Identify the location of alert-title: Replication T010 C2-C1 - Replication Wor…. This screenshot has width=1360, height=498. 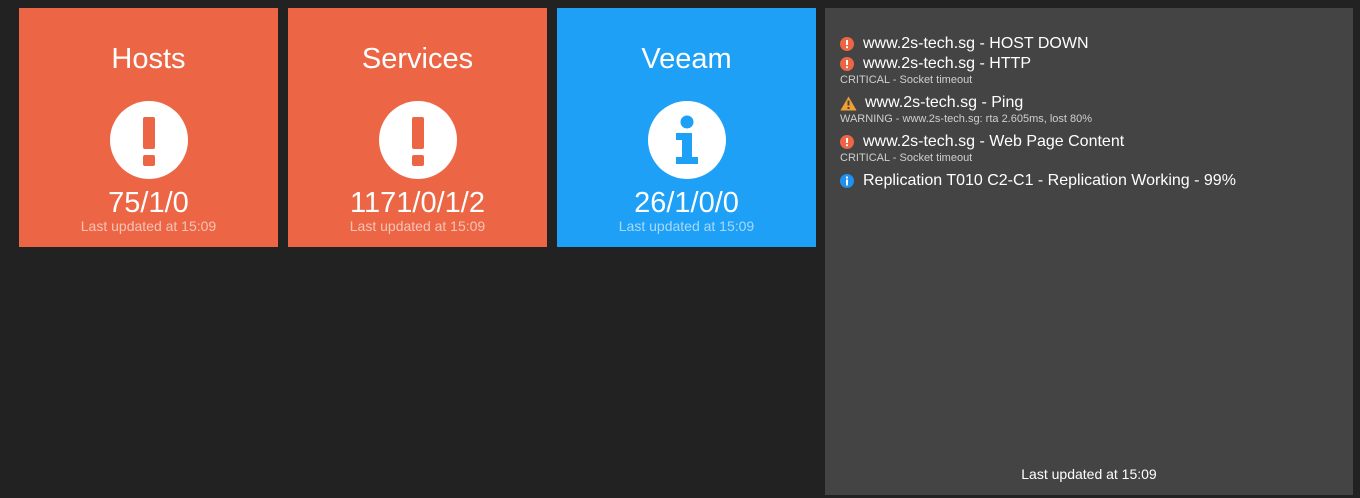
(1049, 180).